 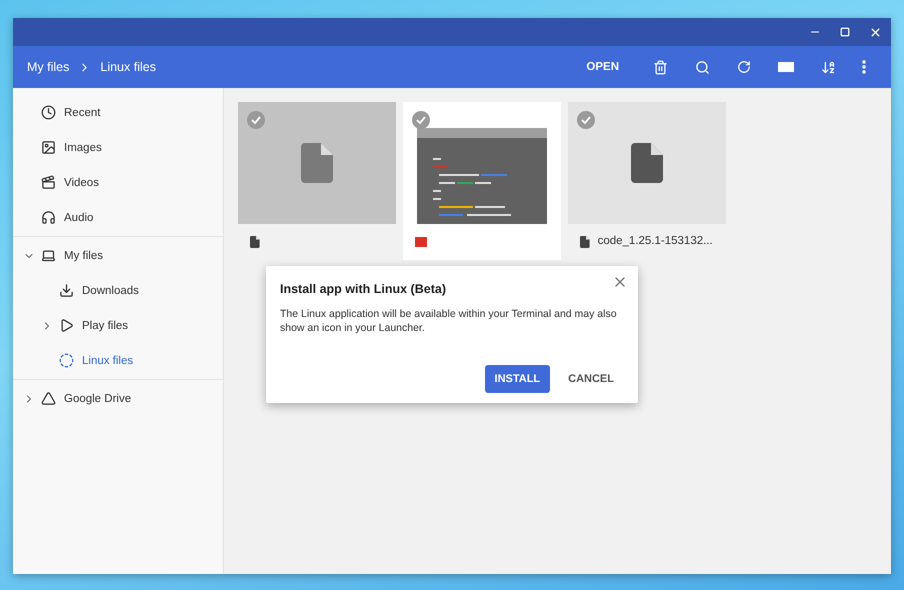 I want to click on open-button: OPEN, so click(x=602, y=67).